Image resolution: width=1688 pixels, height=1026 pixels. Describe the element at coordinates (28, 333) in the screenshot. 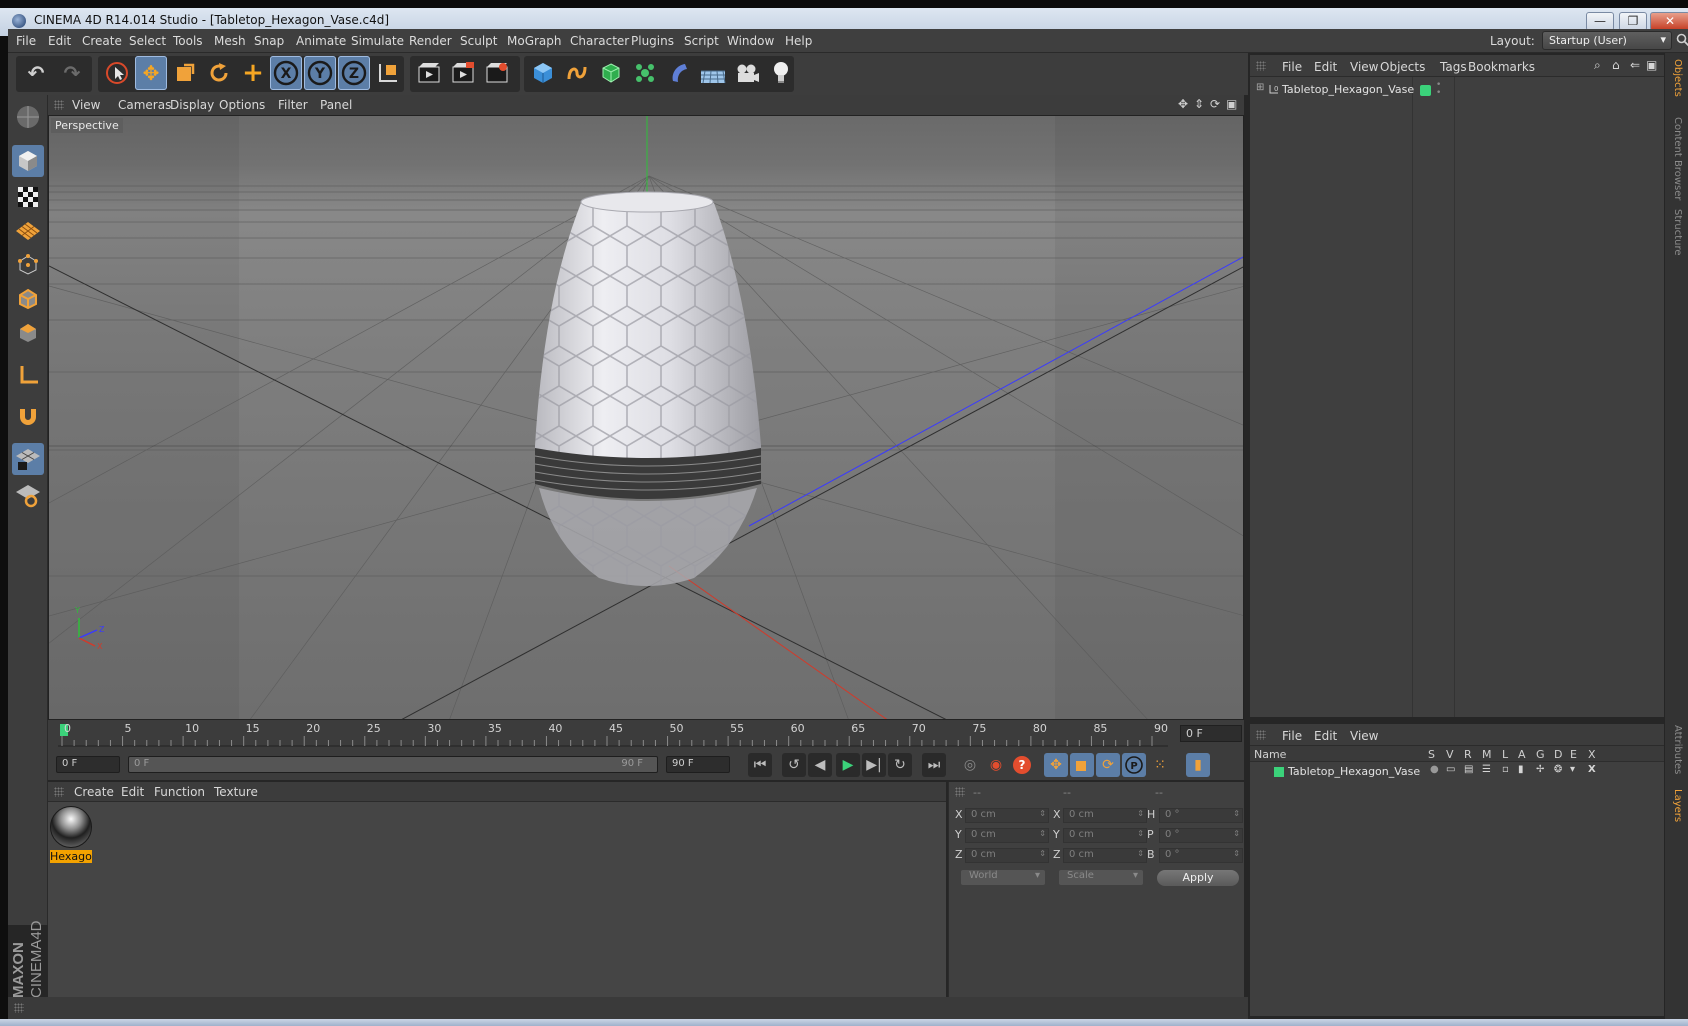

I see `polygons-mode-icon` at that location.